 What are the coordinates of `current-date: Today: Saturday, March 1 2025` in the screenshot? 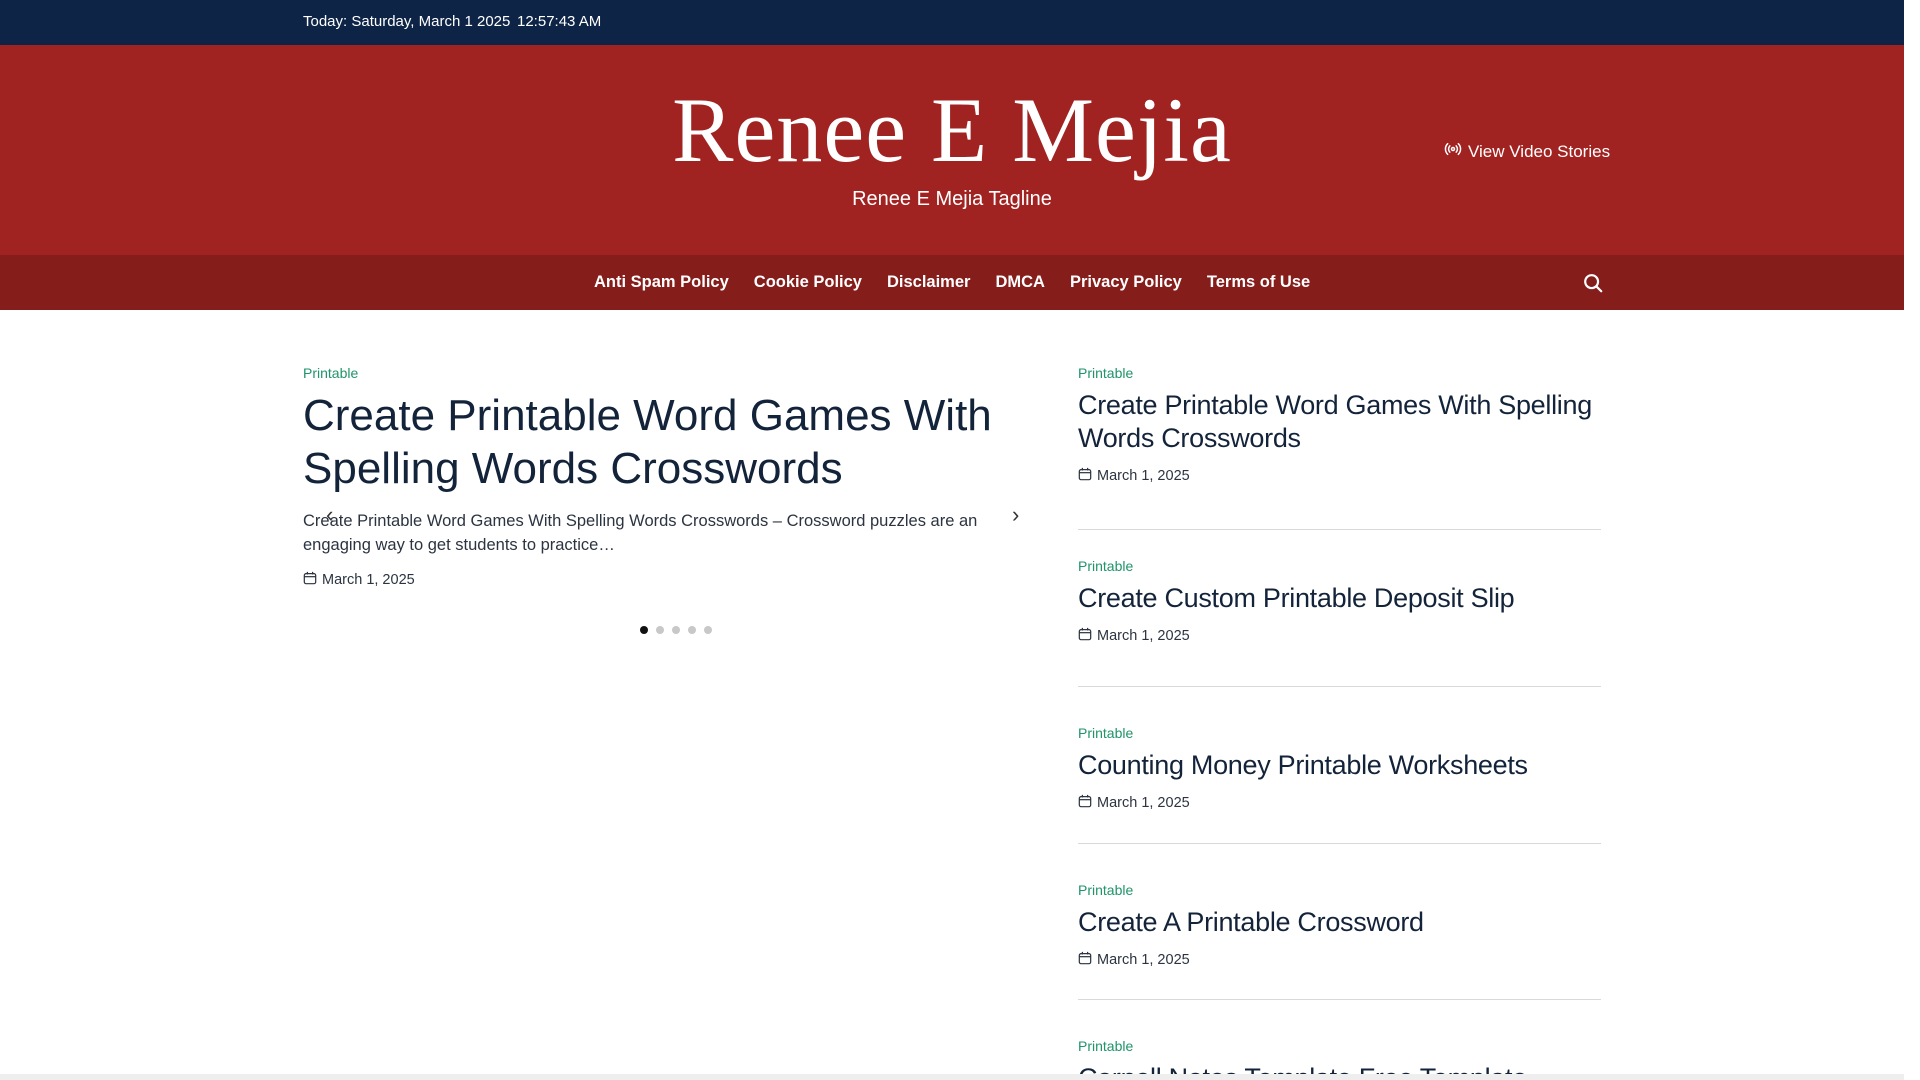 It's located at (407, 21).